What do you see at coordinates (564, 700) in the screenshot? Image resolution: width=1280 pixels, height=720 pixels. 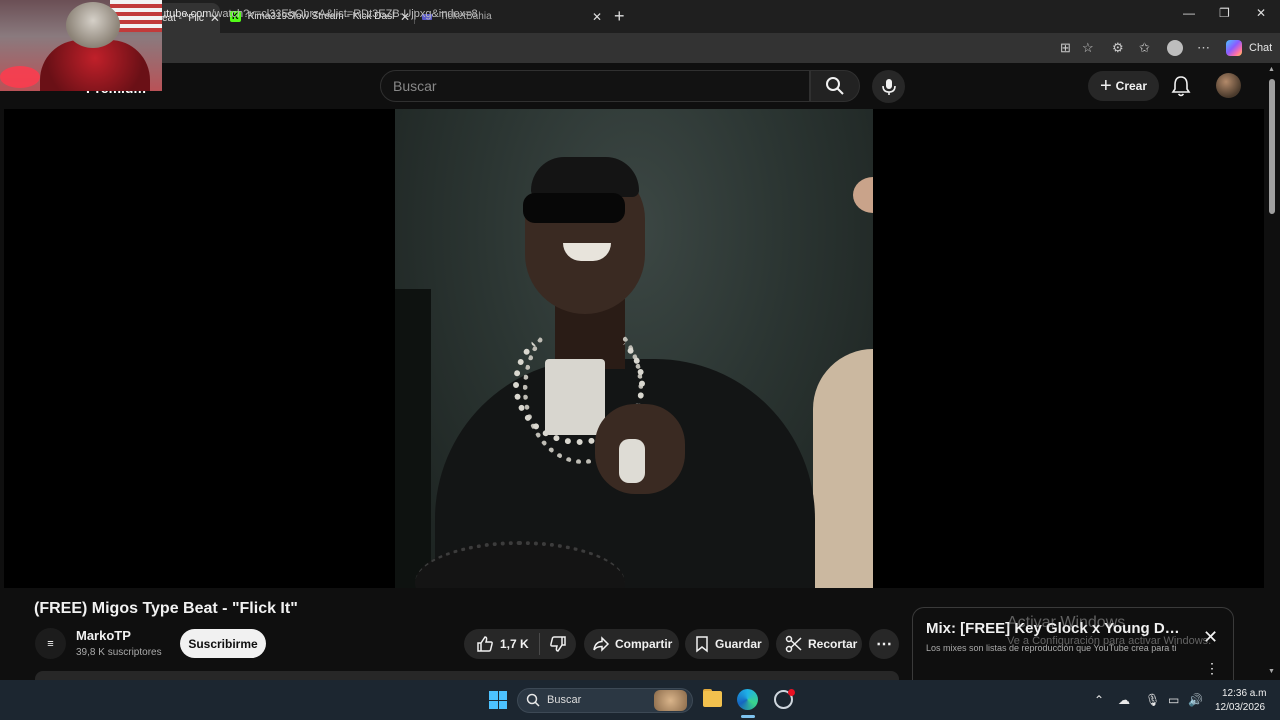 I see `taskbar-search-placeholder: Buscar` at bounding box center [564, 700].